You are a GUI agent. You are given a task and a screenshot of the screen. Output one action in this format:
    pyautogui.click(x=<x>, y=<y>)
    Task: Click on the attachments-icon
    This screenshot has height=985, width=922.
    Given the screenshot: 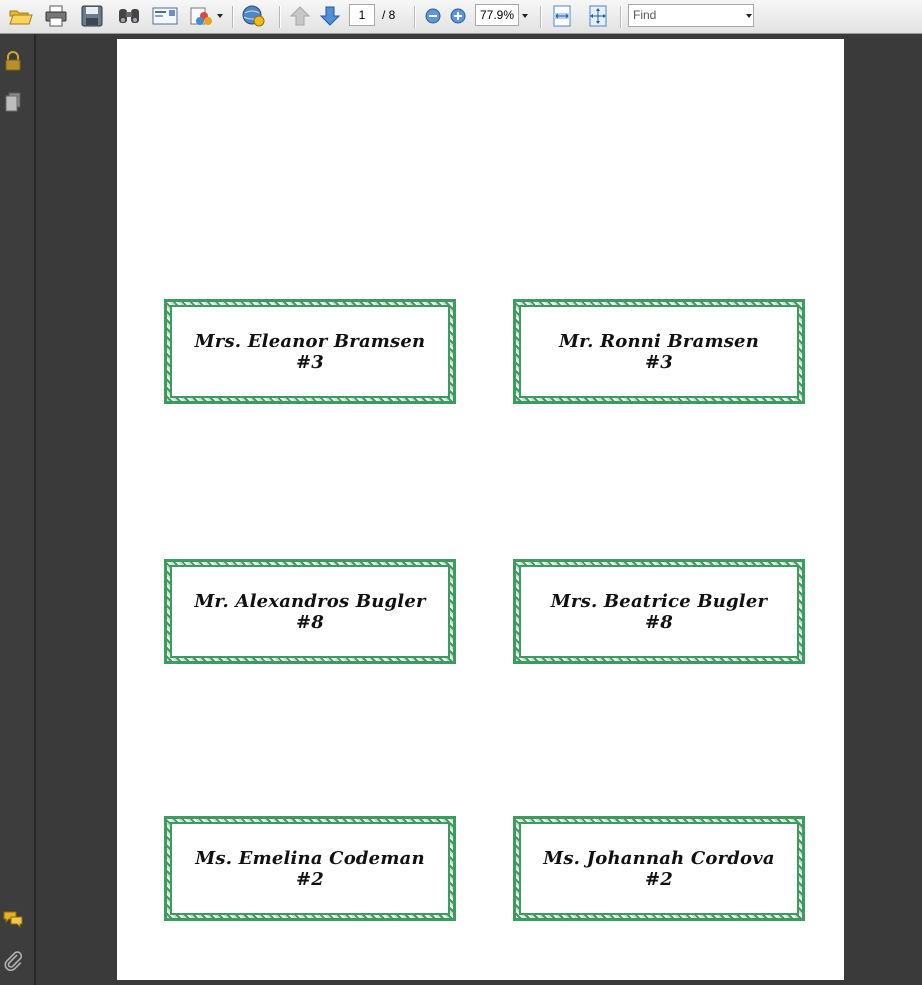 What is the action you would take?
    pyautogui.click(x=13, y=960)
    